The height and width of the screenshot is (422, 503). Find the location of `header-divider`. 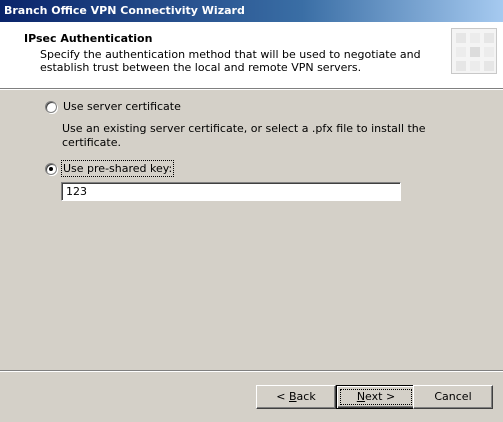

header-divider is located at coordinates (251, 89).